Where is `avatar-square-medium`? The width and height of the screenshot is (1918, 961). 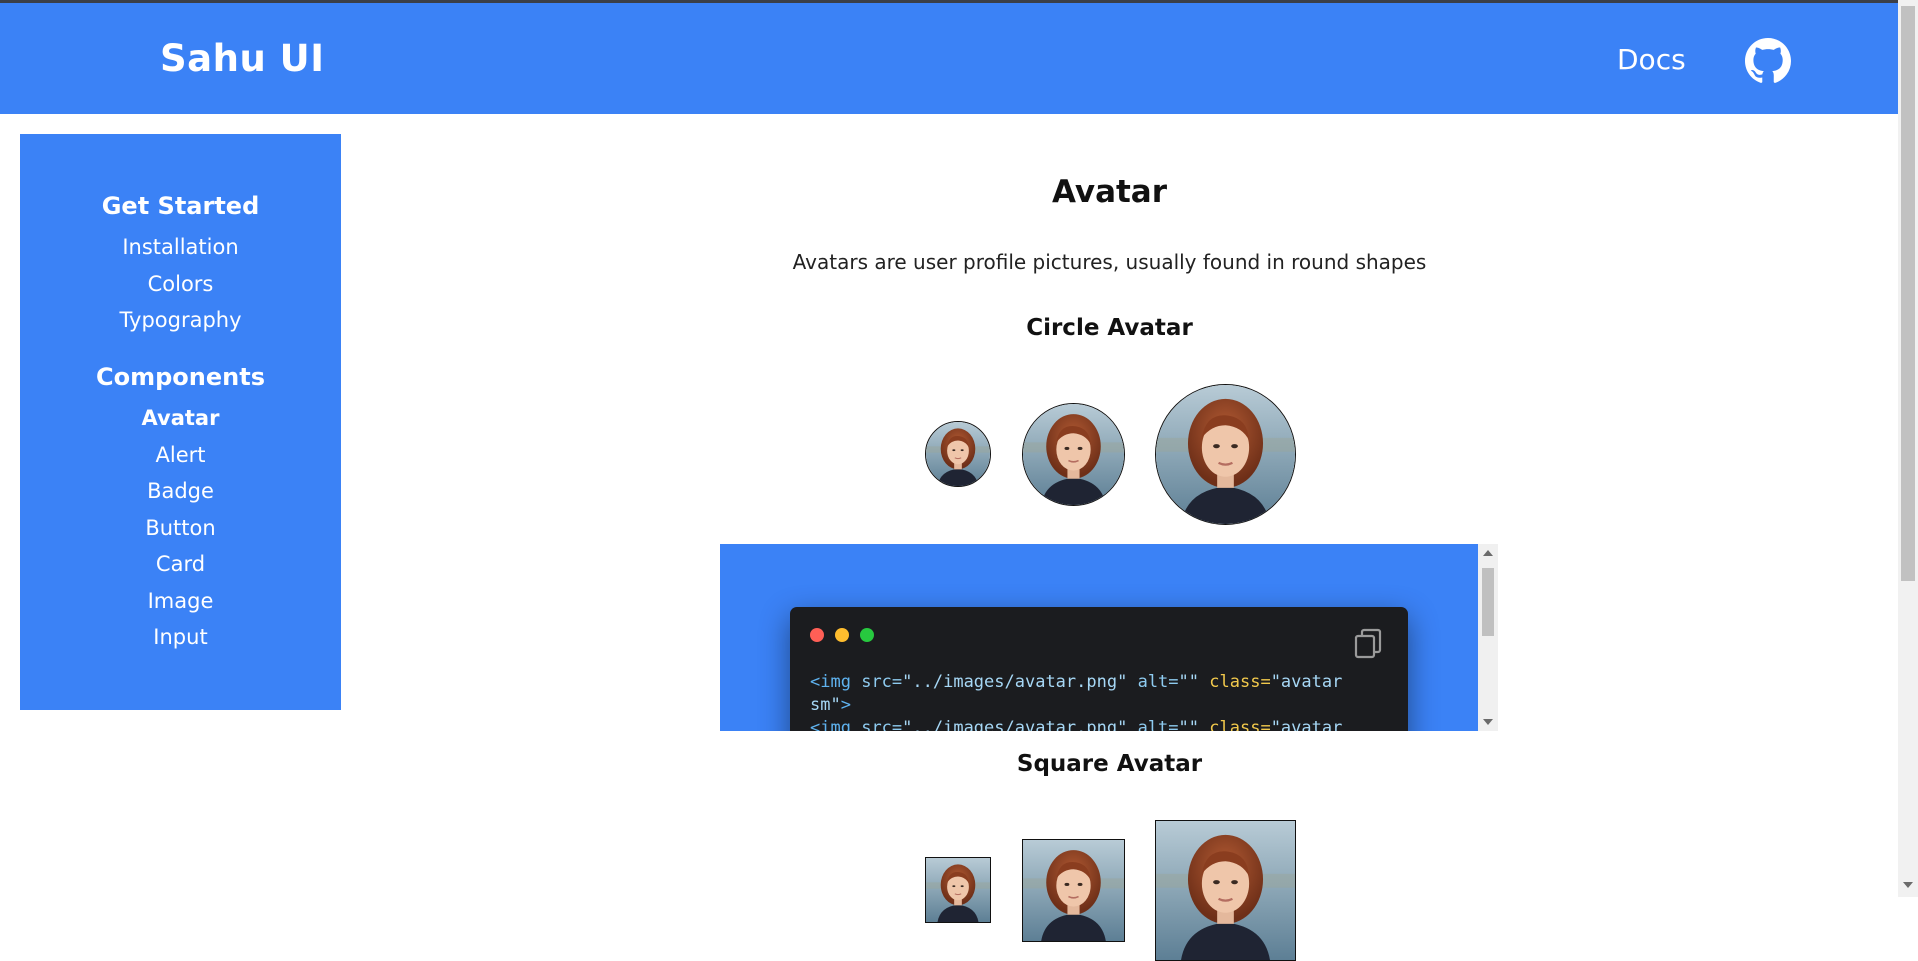
avatar-square-medium is located at coordinates (1073, 890).